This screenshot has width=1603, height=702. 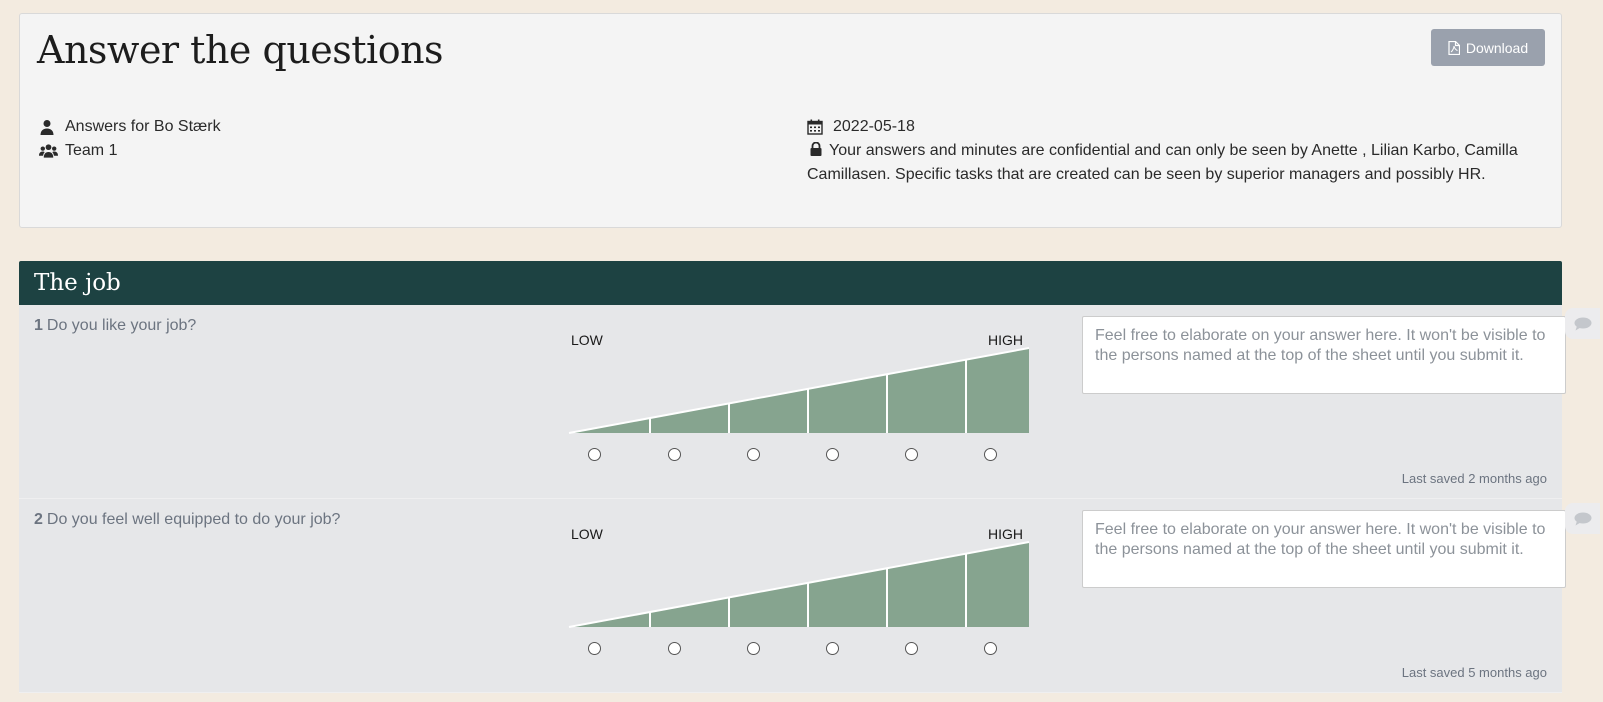 I want to click on team-text: Team 1, so click(x=91, y=150).